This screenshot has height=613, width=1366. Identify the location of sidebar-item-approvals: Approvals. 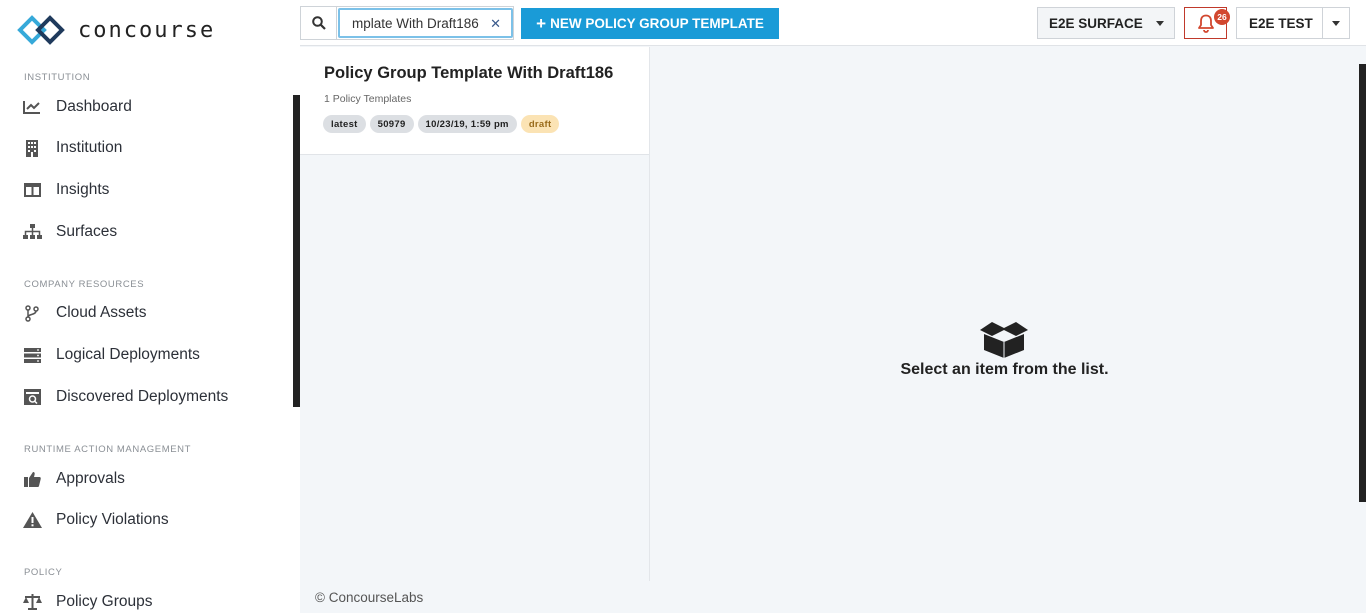
(73, 479).